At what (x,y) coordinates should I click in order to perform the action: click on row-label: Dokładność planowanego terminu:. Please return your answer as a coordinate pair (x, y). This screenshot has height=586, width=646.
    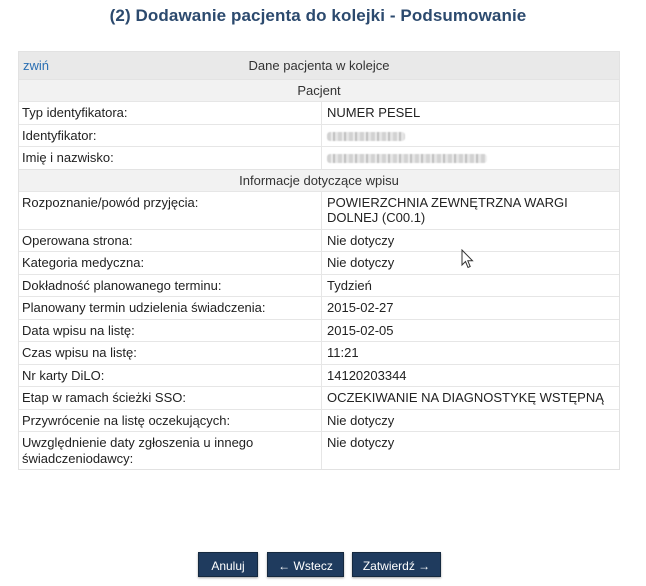
    Looking at the image, I should click on (170, 285).